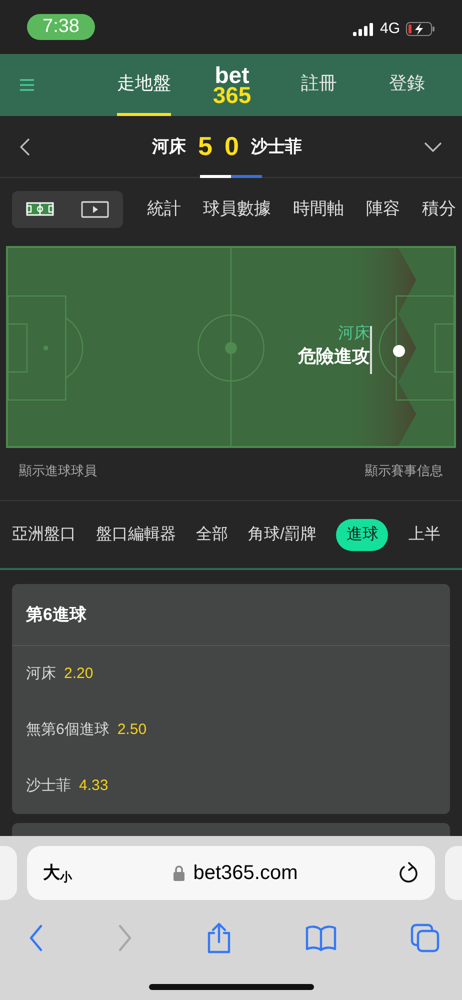  I want to click on event-marker-line, so click(371, 350).